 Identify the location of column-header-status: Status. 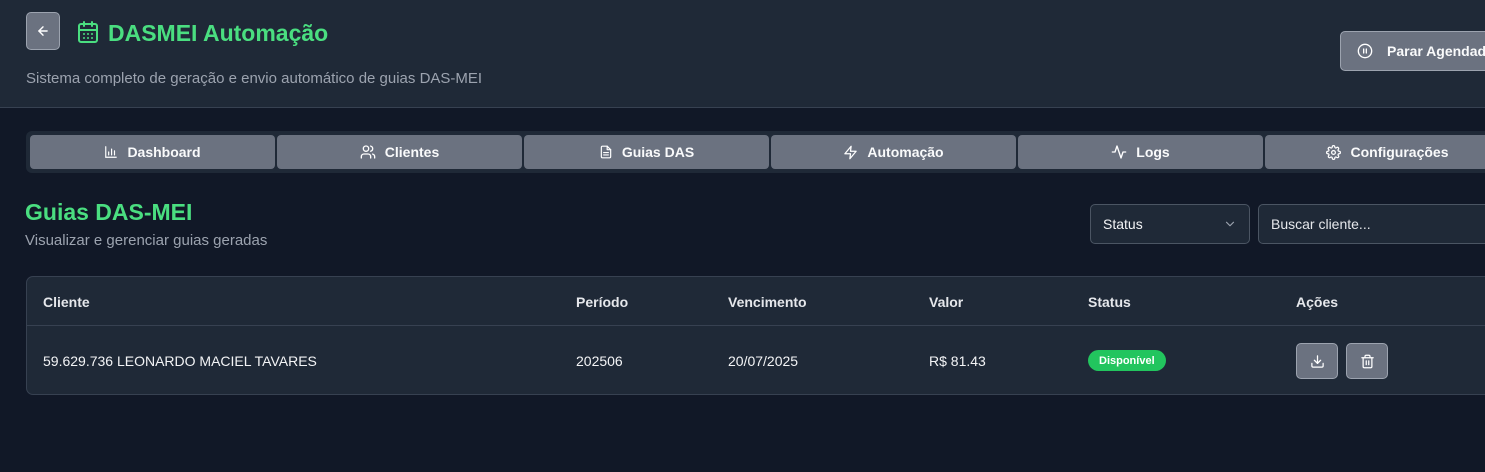
(1109, 302).